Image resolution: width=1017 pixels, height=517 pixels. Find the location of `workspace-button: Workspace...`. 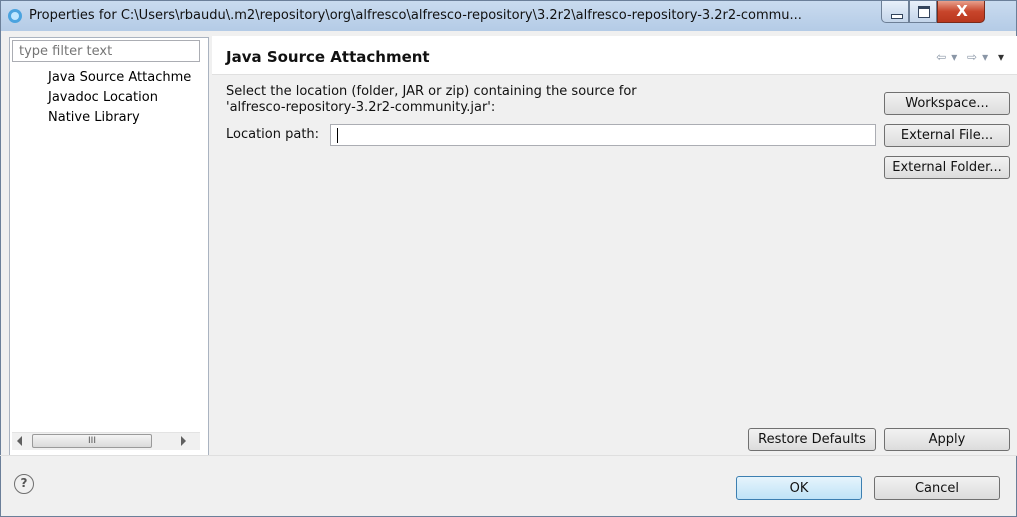

workspace-button: Workspace... is located at coordinates (947, 103).